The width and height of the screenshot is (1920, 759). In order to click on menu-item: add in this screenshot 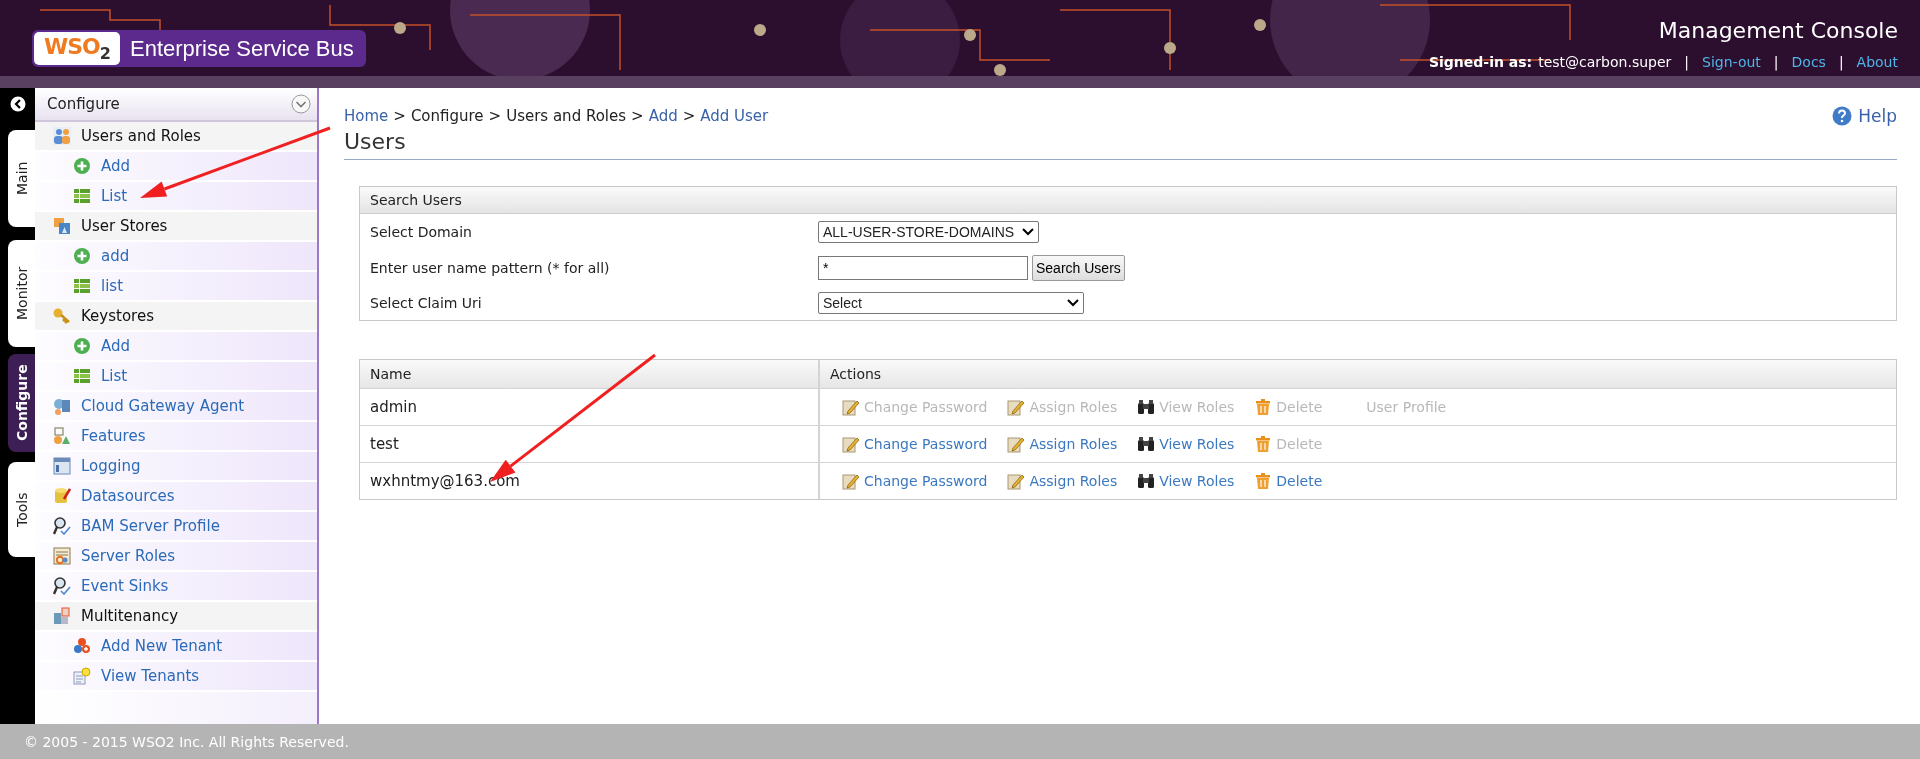, I will do `click(176, 257)`.